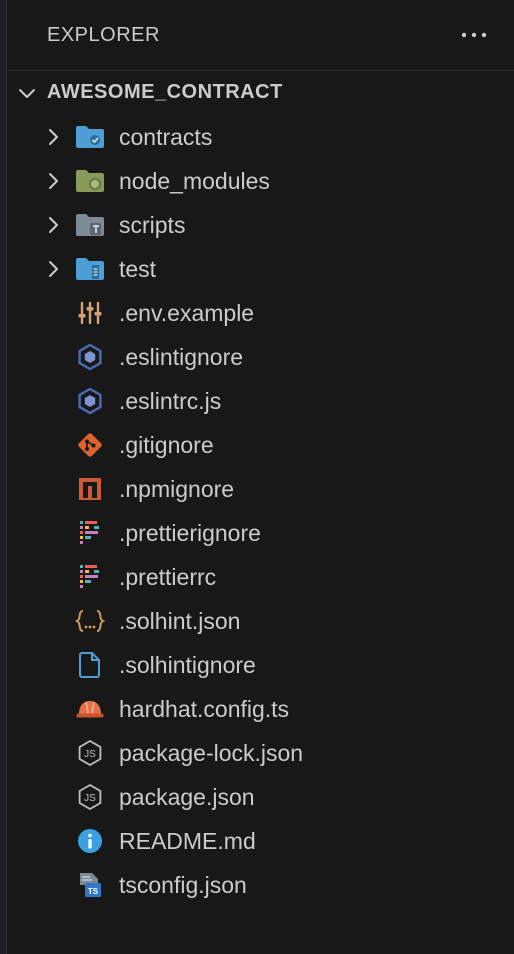 The image size is (514, 954). What do you see at coordinates (204, 709) in the screenshot?
I see `tree-item-label: hardhat.config.ts` at bounding box center [204, 709].